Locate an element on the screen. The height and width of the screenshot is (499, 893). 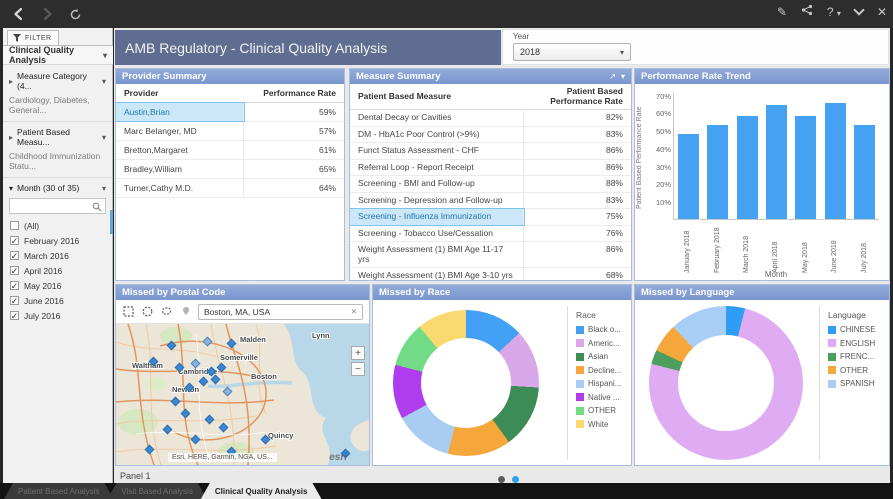
table-row: DM - HbA1c Poor Control (>9%) 83% is located at coordinates (490, 134).